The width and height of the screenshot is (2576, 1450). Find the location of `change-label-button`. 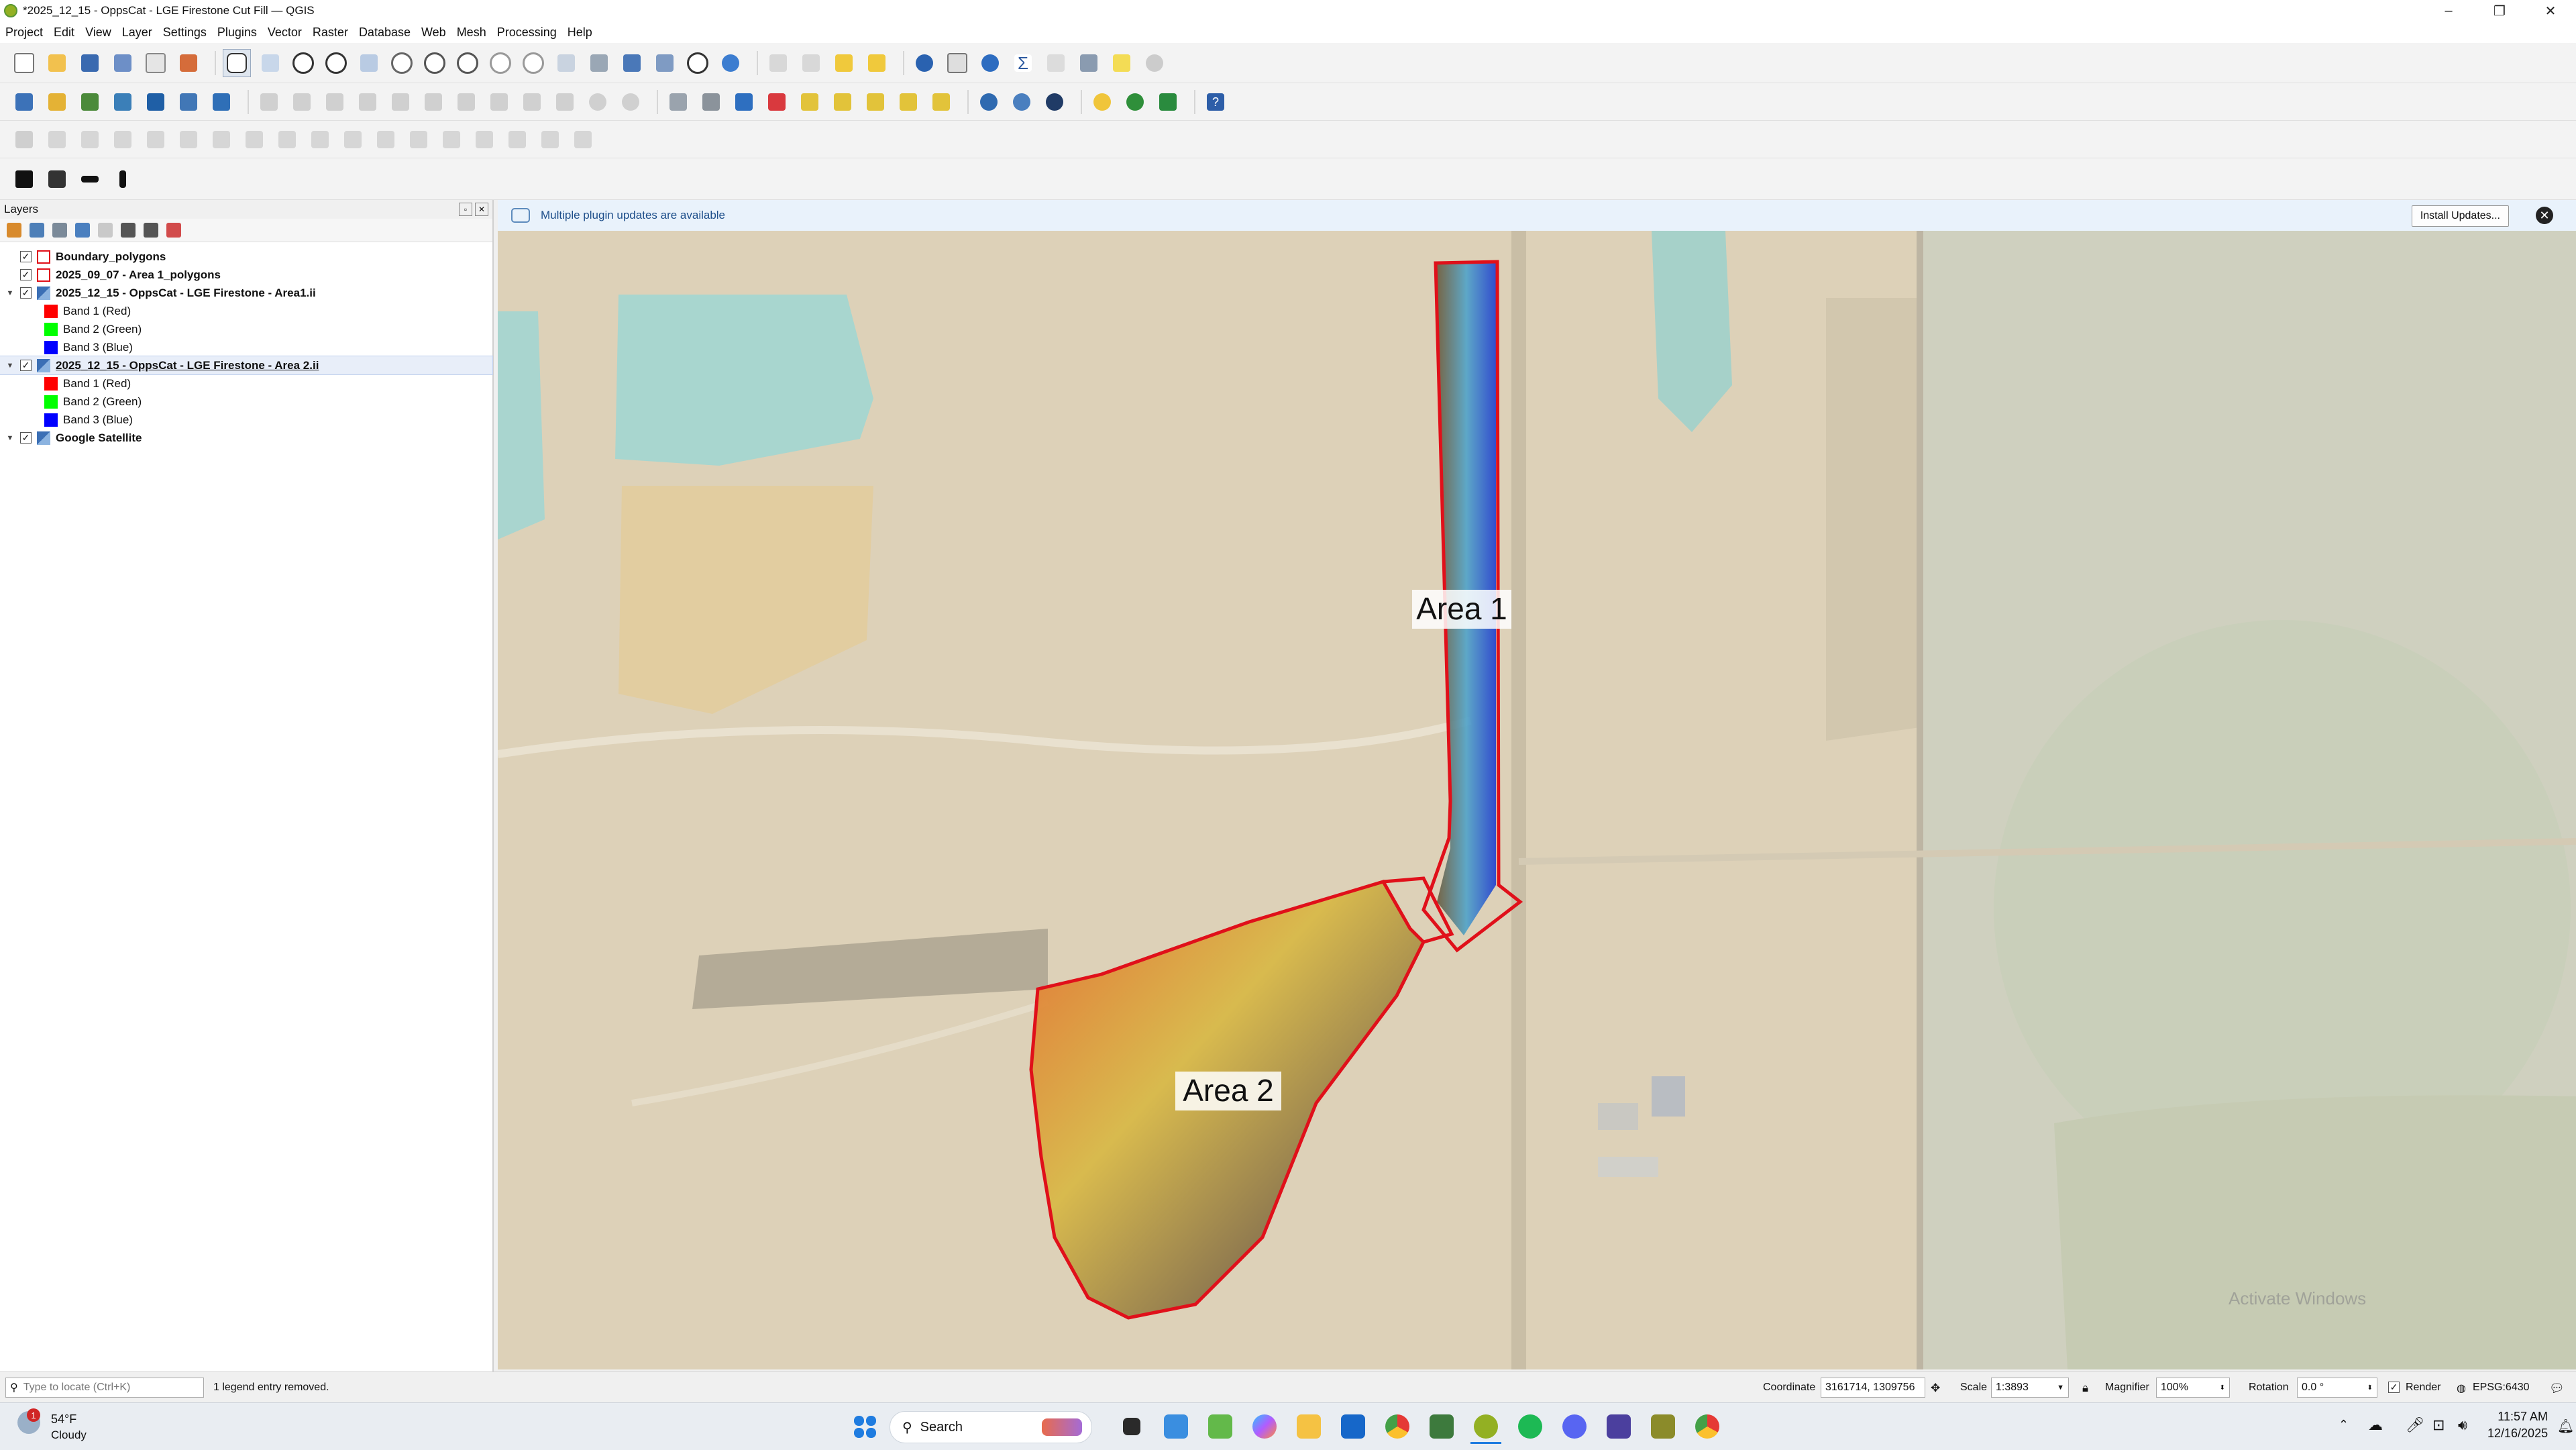

change-label-button is located at coordinates (875, 102).